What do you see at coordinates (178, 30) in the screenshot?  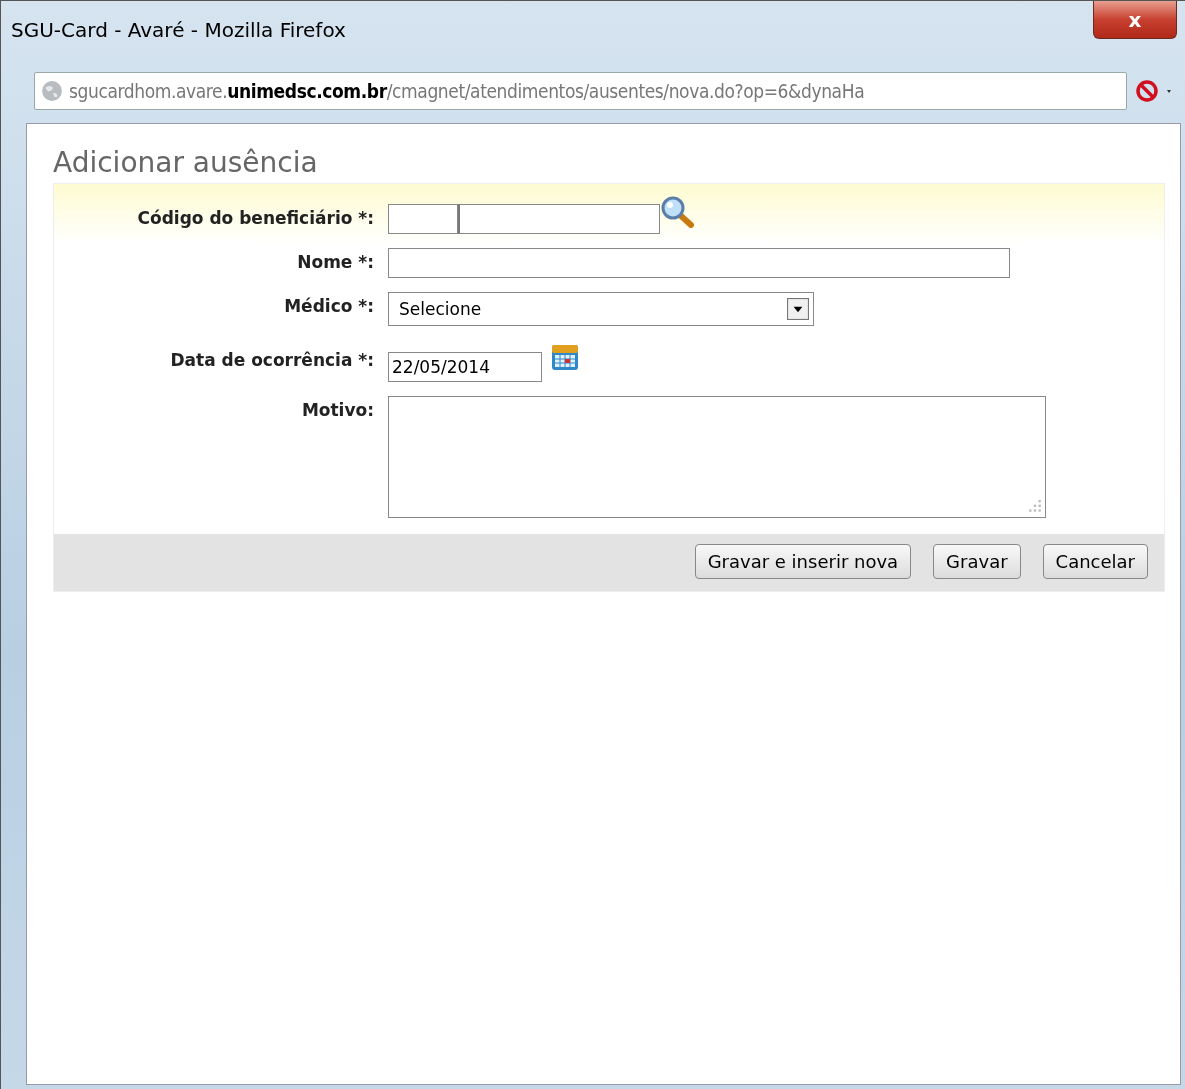 I see `window-title: SGU-Card - Avaré - Mozilla Firefox` at bounding box center [178, 30].